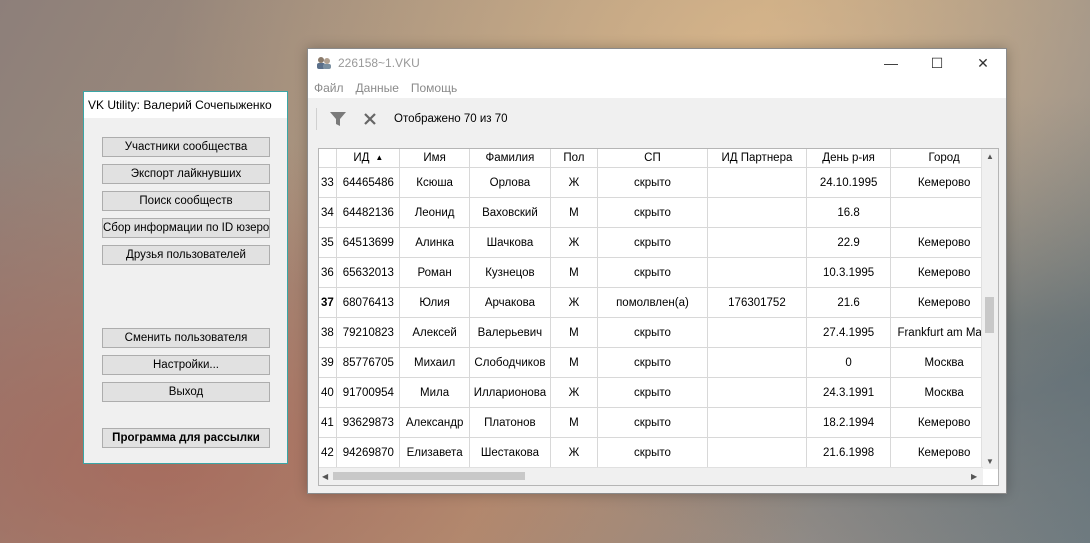 This screenshot has height=543, width=1090. Describe the element at coordinates (368, 182) in the screenshot. I see `cell-user-id: 64465486` at that location.